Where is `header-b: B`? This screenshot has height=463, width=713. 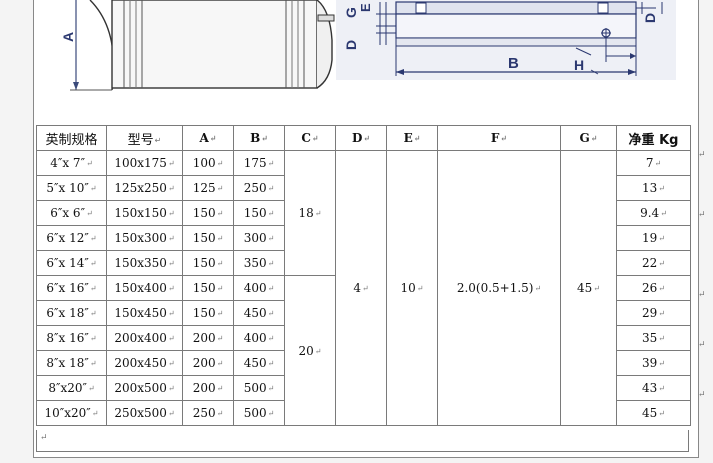 header-b: B is located at coordinates (259, 138).